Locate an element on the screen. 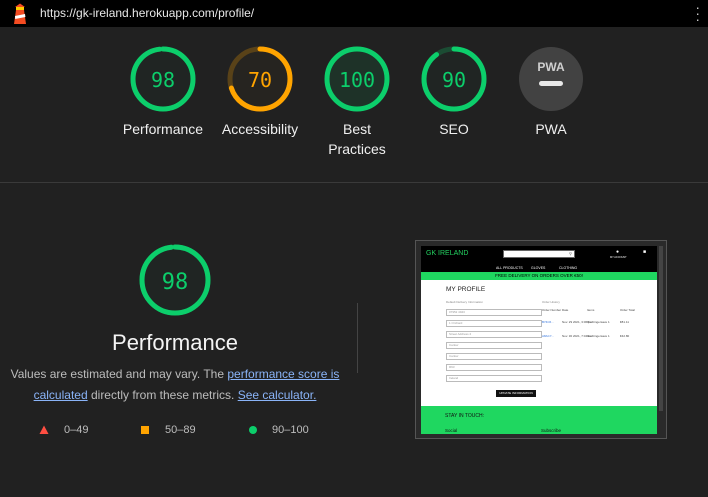 The height and width of the screenshot is (497, 708). gauge-label: Accessibility is located at coordinates (260, 129).